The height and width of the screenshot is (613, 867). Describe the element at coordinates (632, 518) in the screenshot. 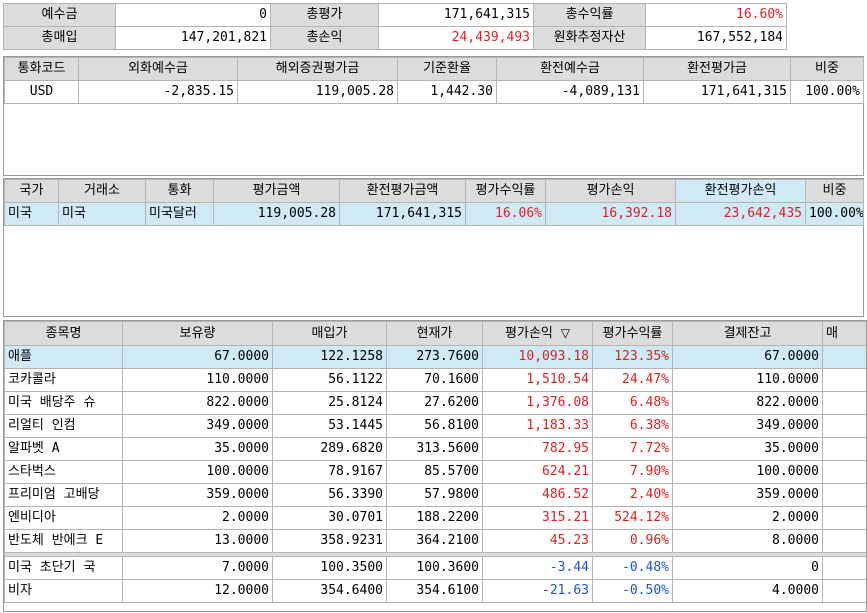

I see `cell: 524.12%` at that location.